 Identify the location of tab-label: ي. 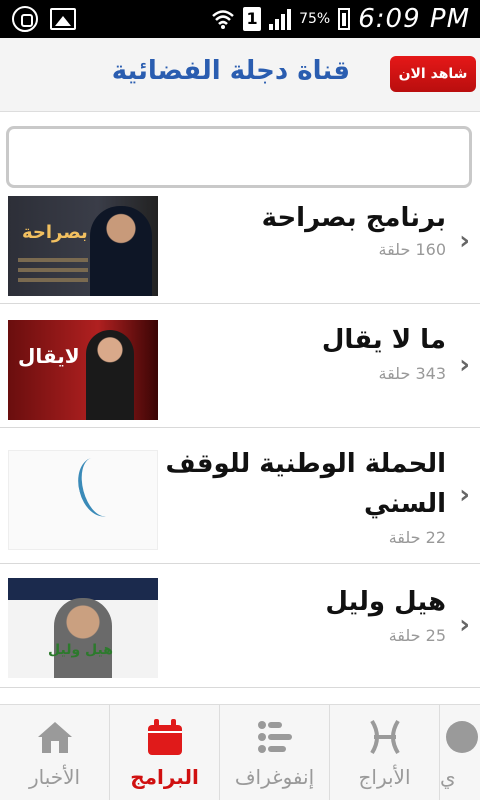
(448, 777).